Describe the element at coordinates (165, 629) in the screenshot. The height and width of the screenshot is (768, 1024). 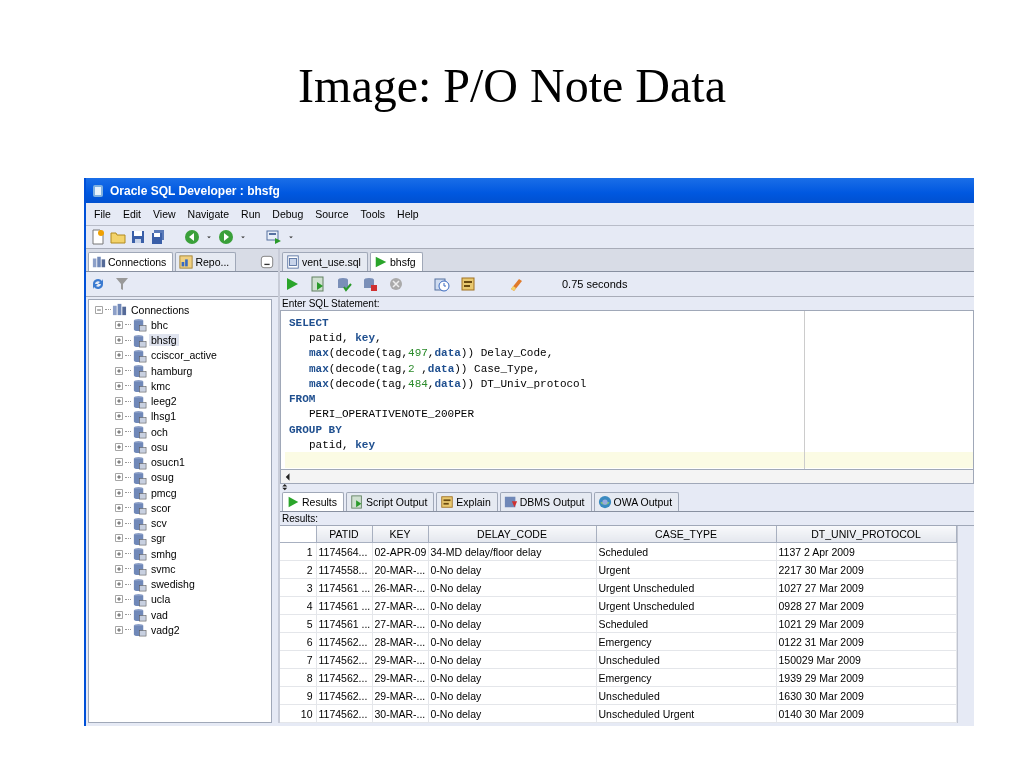
I see `tree-item: vadg2` at that location.